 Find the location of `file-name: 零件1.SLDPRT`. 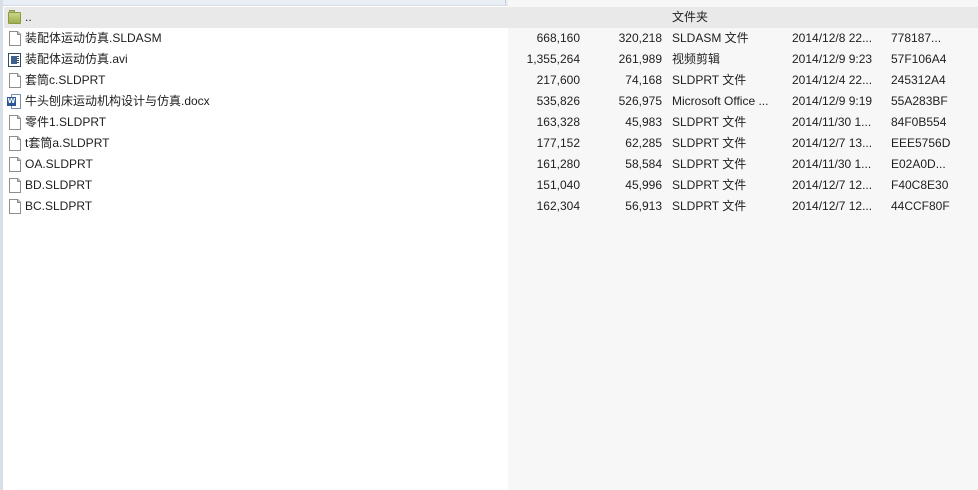

file-name: 零件1.SLDPRT is located at coordinates (66, 122).